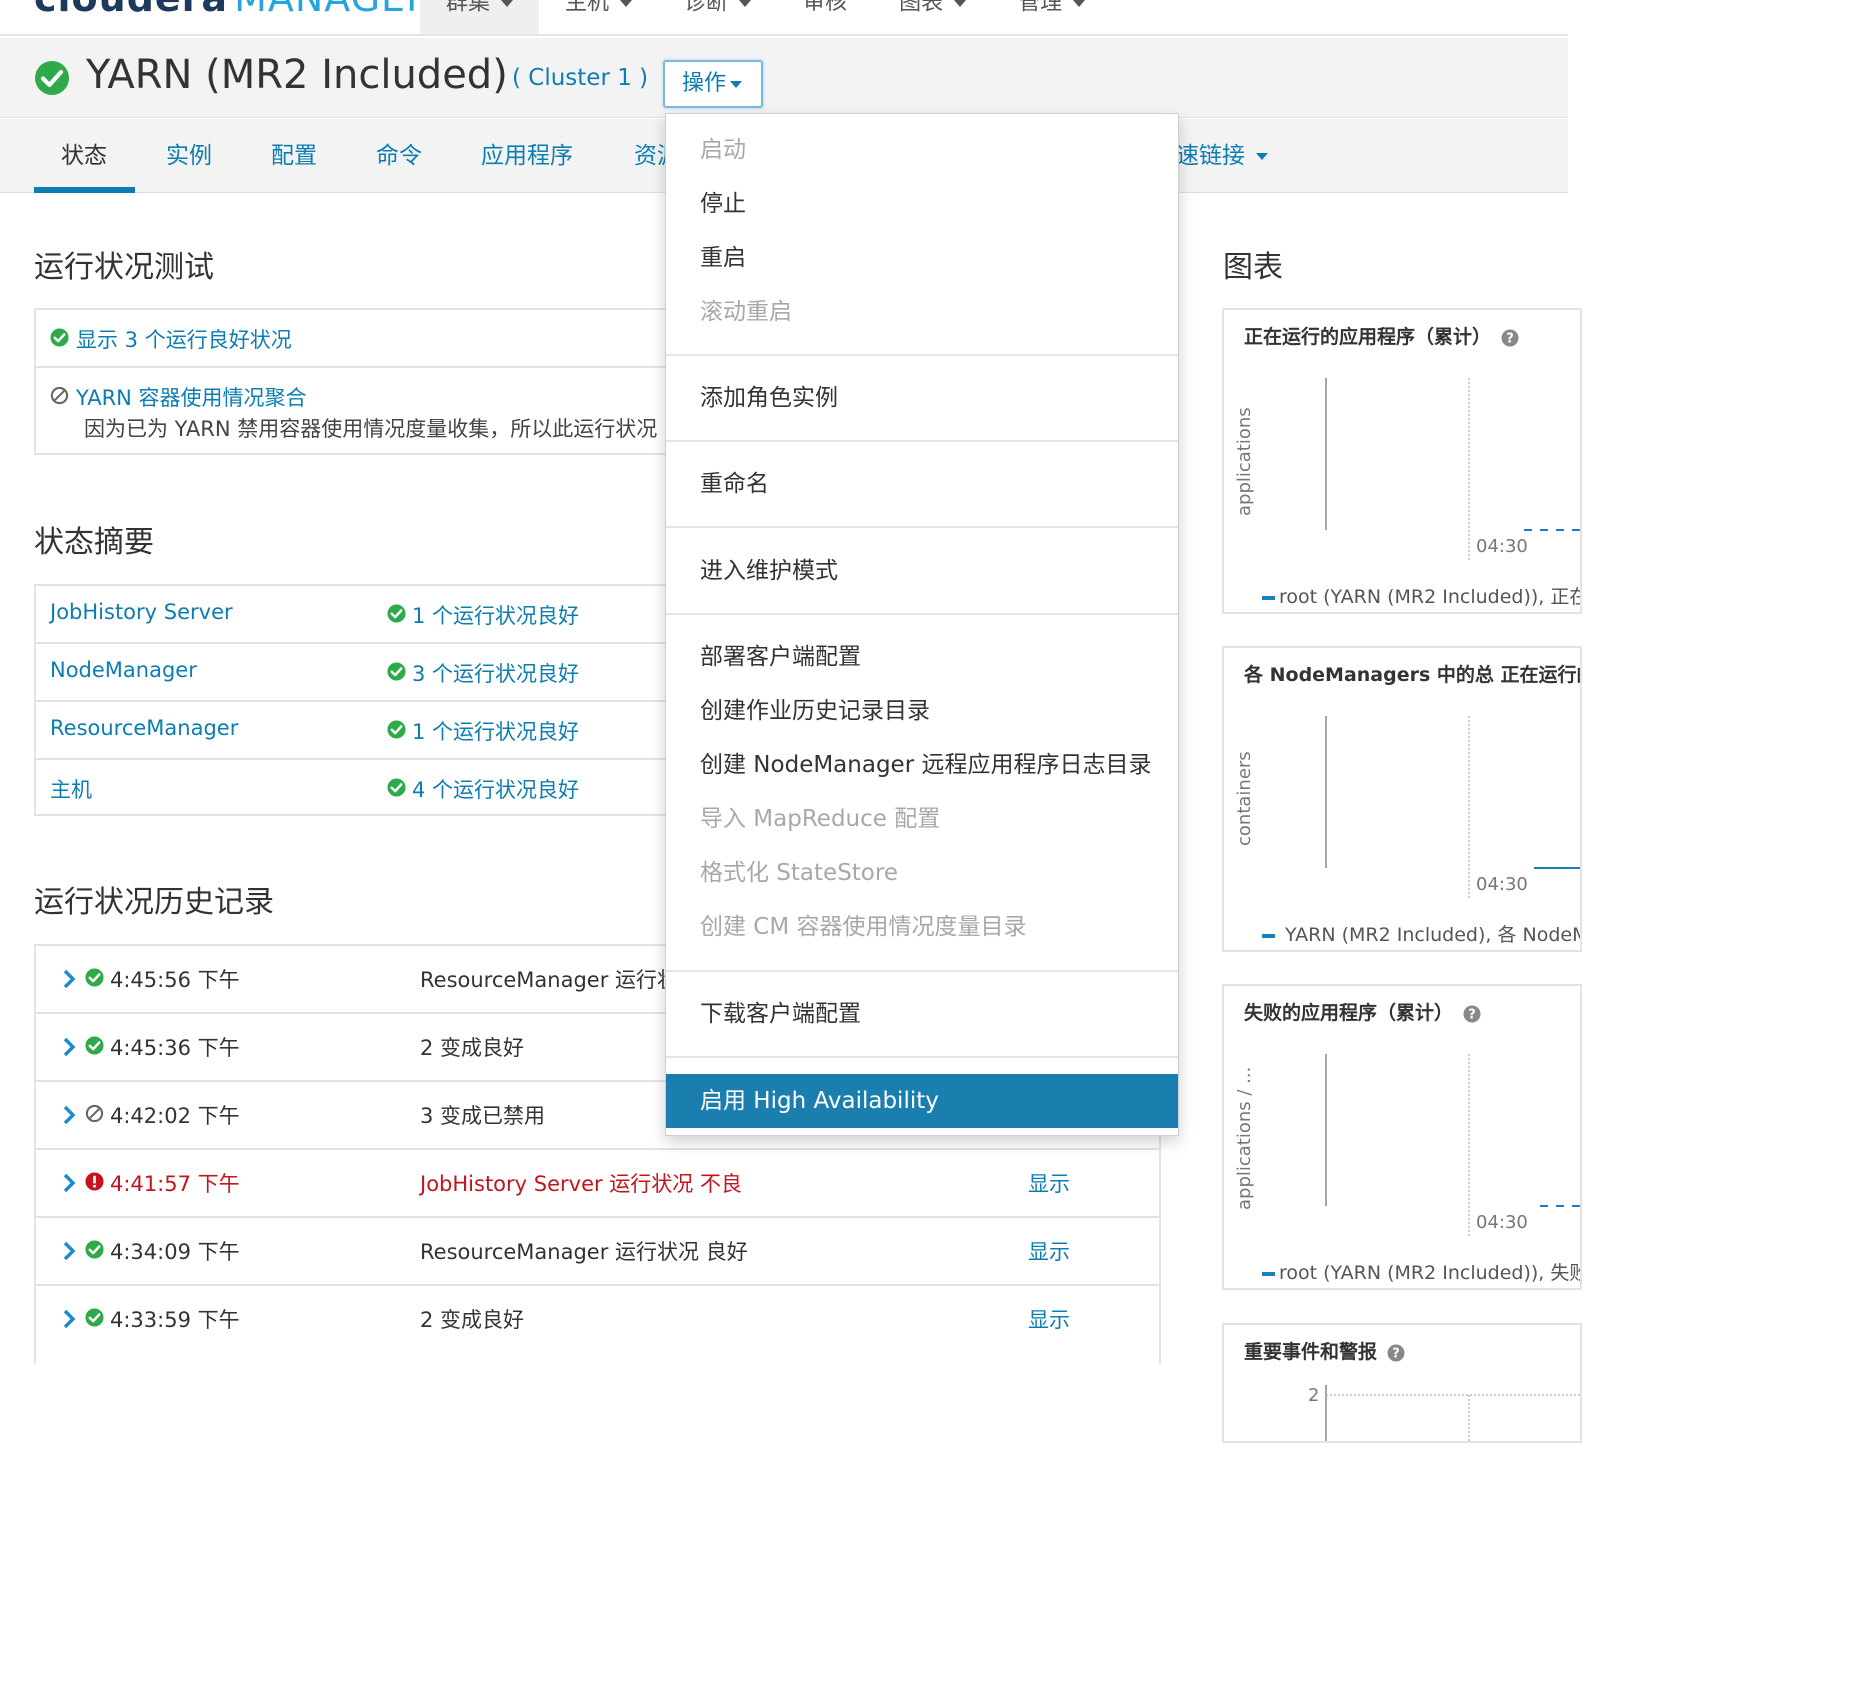 Image resolution: width=1852 pixels, height=1686 pixels. Describe the element at coordinates (364, 731) in the screenshot. I see `table-row: ResourceManager 1 个运行状况良好` at that location.